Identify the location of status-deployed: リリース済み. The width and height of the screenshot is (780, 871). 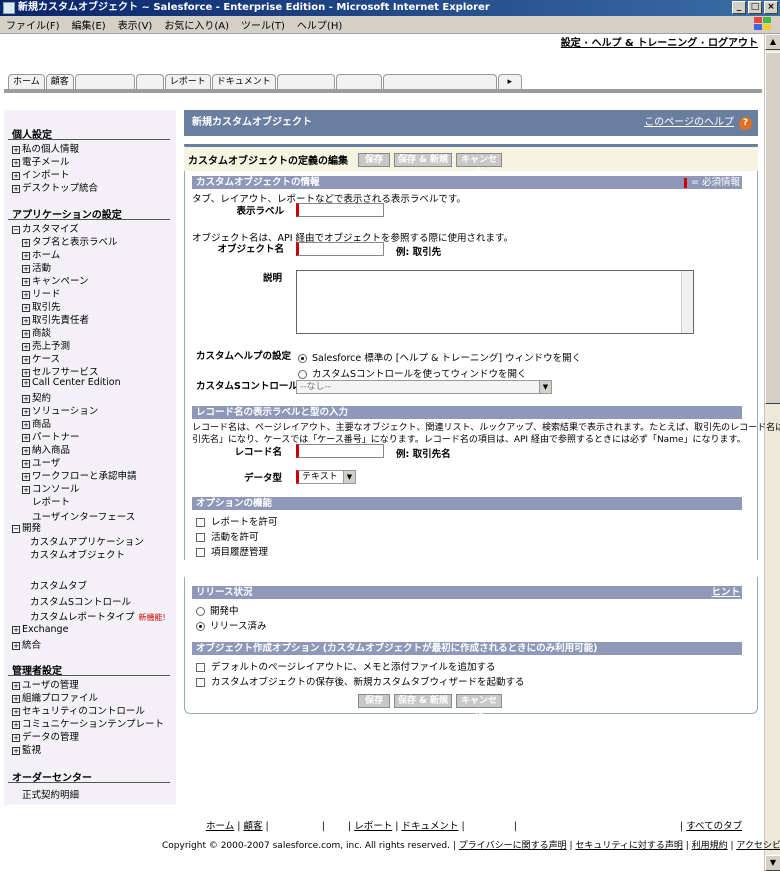
(231, 625).